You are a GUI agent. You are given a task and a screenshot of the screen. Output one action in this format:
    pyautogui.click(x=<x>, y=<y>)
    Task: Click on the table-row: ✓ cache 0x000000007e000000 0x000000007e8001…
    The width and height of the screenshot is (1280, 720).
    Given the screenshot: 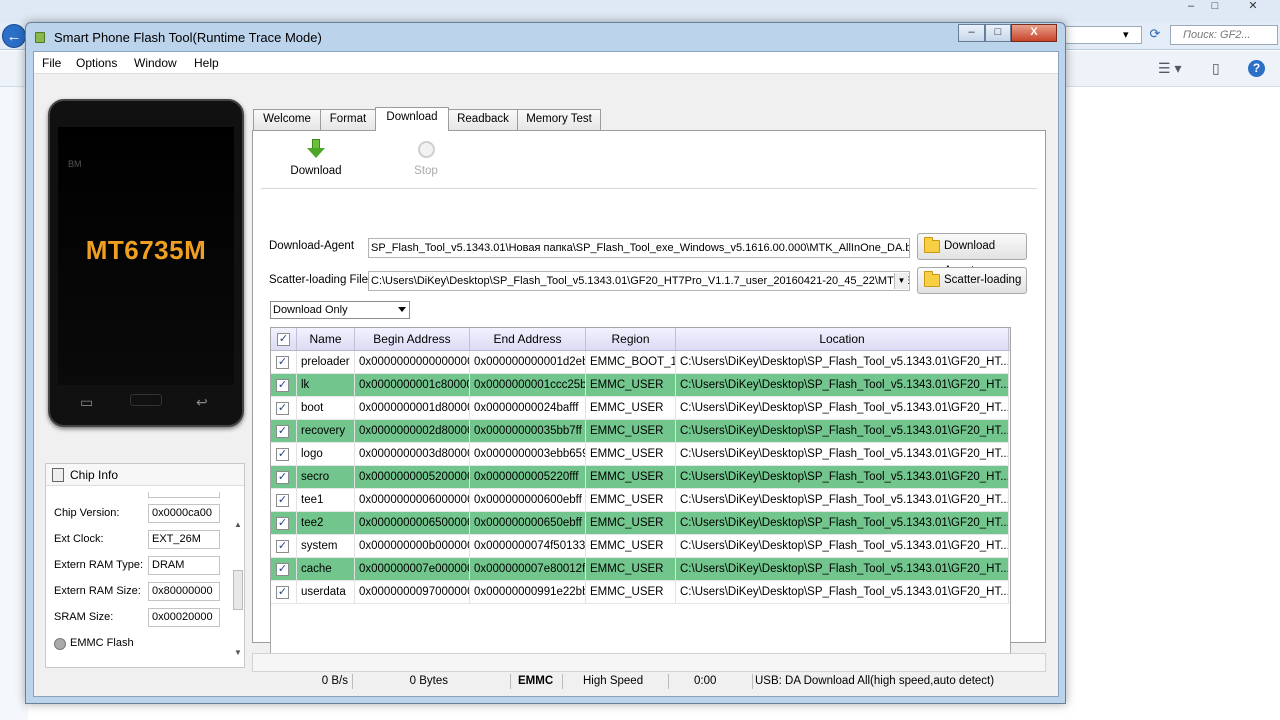 What is the action you would take?
    pyautogui.click(x=640, y=569)
    